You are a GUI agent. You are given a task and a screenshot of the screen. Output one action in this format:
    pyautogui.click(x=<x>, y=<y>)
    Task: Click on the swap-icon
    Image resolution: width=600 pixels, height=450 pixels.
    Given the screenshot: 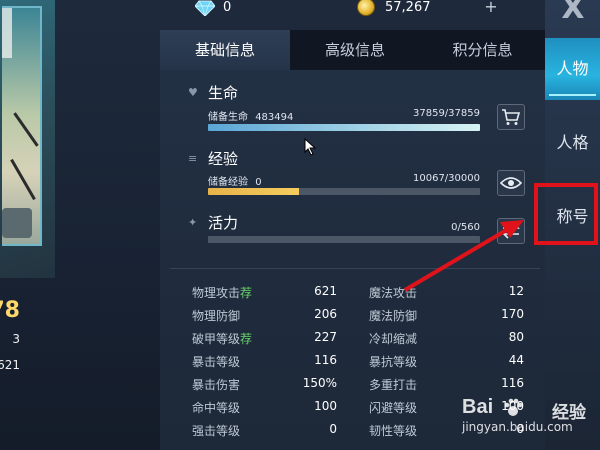 What is the action you would take?
    pyautogui.click(x=511, y=231)
    